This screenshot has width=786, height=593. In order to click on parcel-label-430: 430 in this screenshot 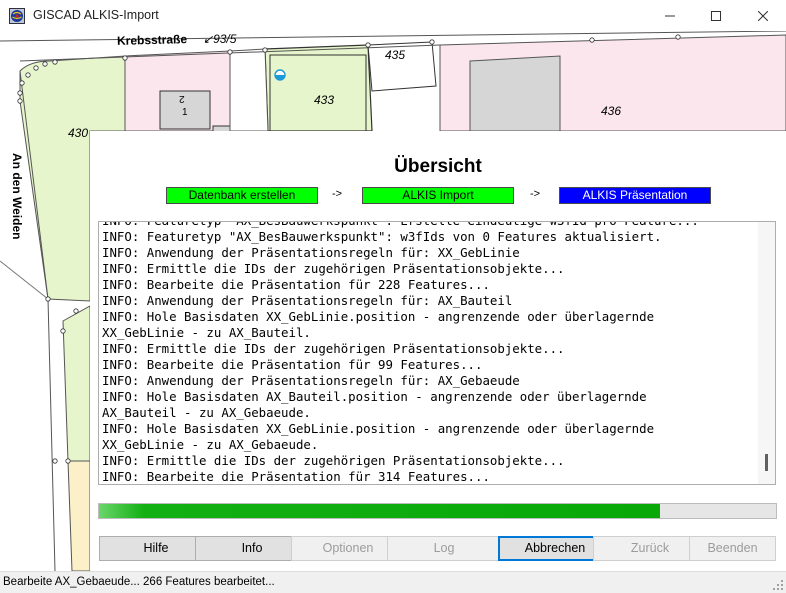, I will do `click(78, 133)`.